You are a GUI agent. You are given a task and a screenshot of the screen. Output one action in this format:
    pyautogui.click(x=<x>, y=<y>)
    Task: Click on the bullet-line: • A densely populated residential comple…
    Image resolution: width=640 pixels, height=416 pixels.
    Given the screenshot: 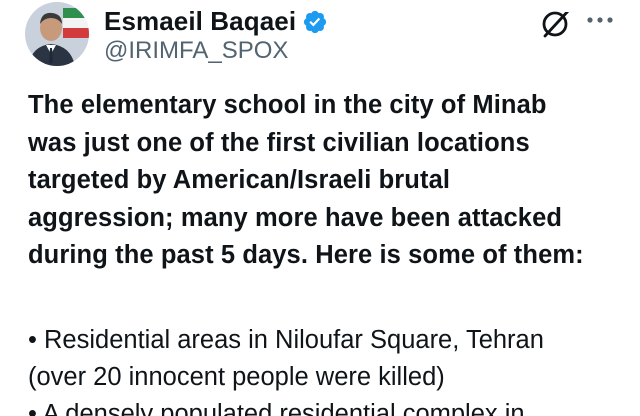 What is the action you would take?
    pyautogui.click(x=276, y=408)
    